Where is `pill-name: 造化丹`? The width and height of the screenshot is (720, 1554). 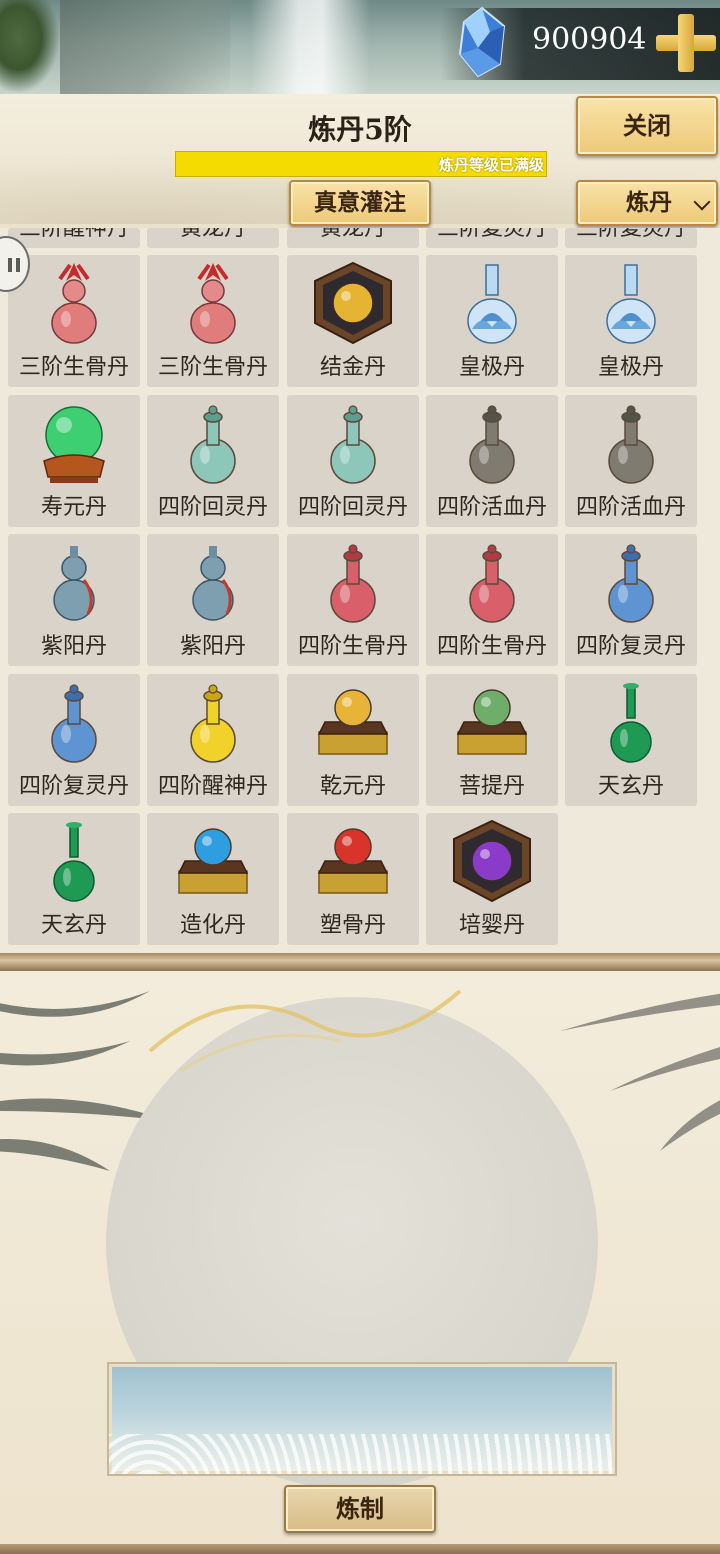
pill-name: 造化丹 is located at coordinates (212, 925).